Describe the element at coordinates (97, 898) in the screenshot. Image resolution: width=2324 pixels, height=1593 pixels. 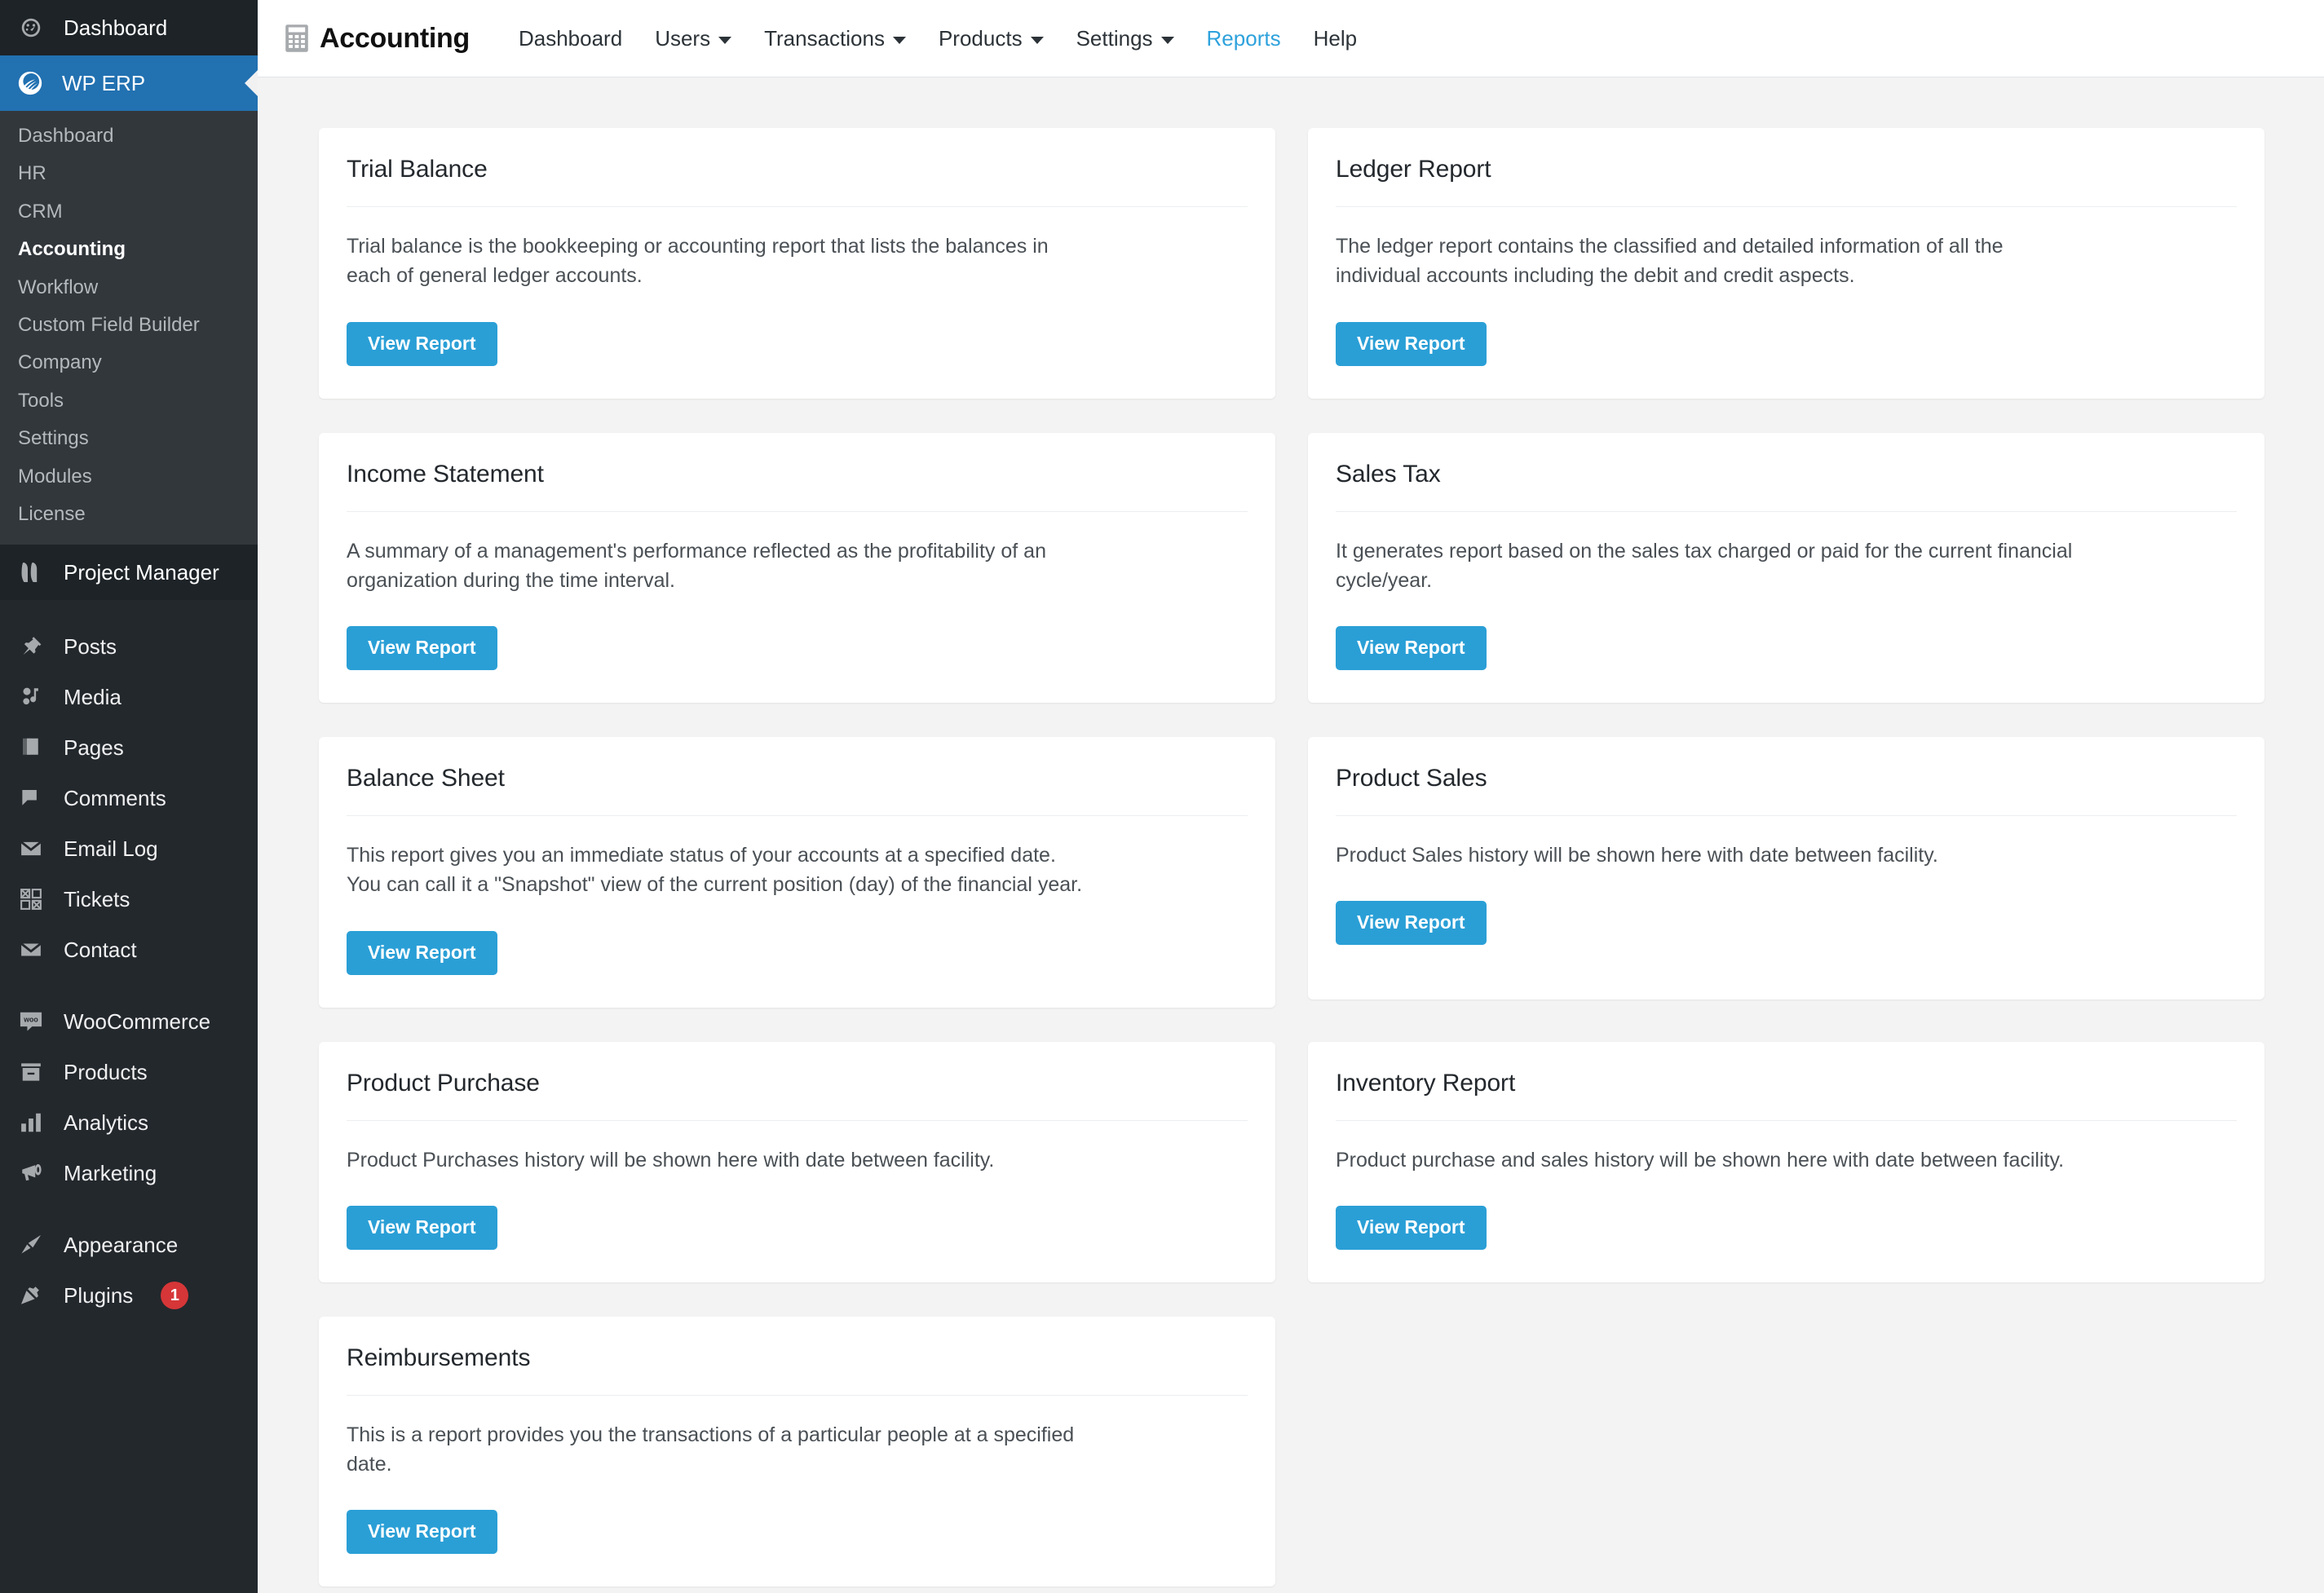
I see `sidebar-item-label: Tickets` at that location.